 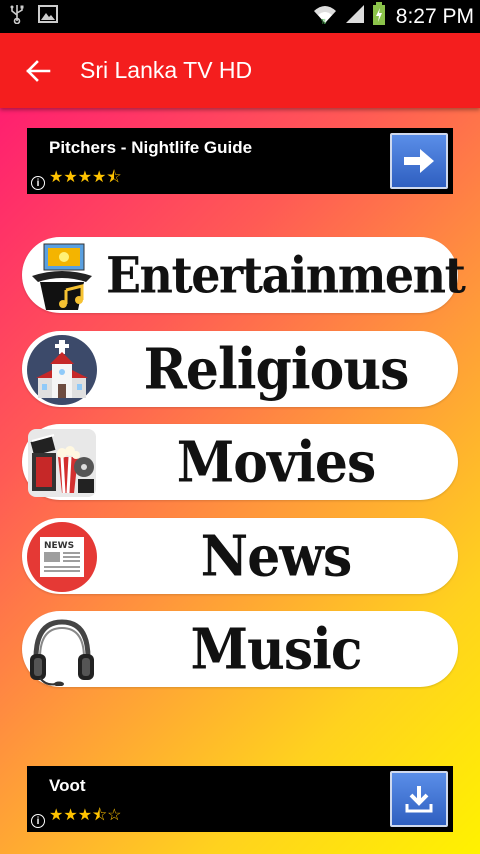 What do you see at coordinates (355, 16) in the screenshot?
I see `signal-icon` at bounding box center [355, 16].